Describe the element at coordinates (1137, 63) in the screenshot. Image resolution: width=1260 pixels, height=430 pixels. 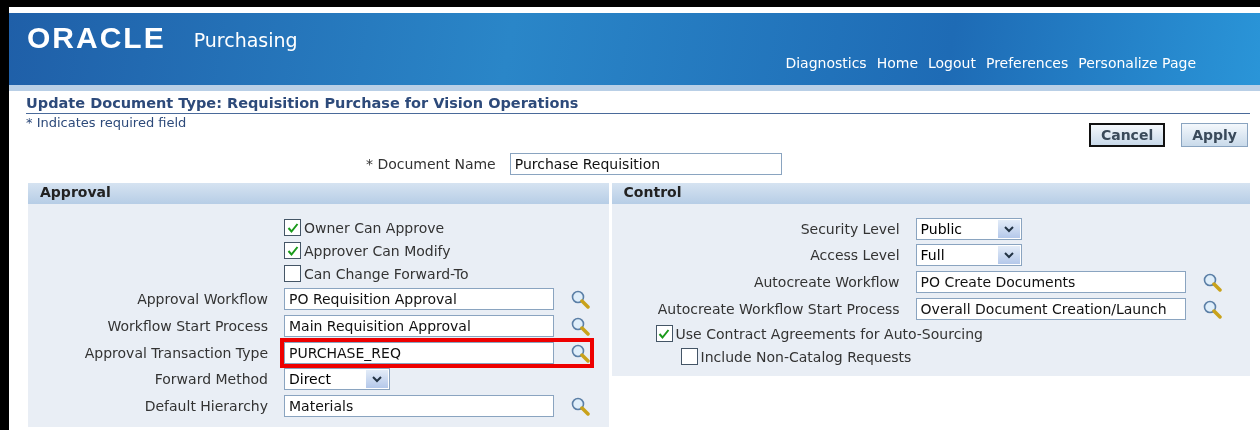
I see `header-link: Personalize Page` at that location.